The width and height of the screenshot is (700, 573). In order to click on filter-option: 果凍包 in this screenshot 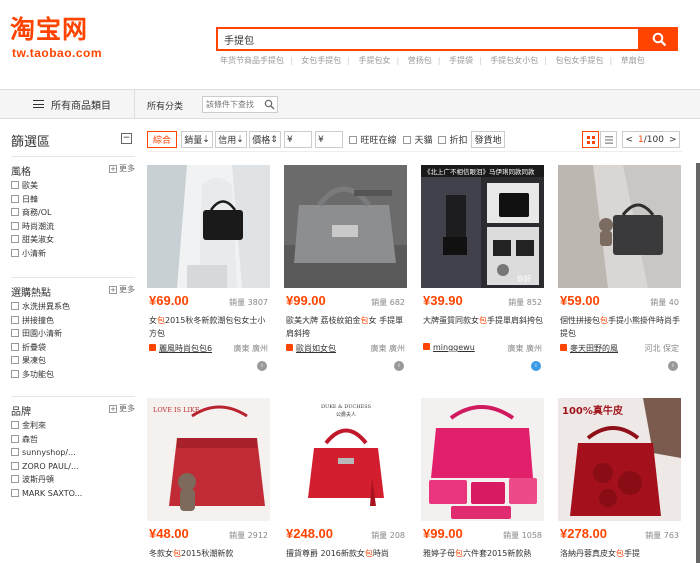, I will do `click(73, 361)`.